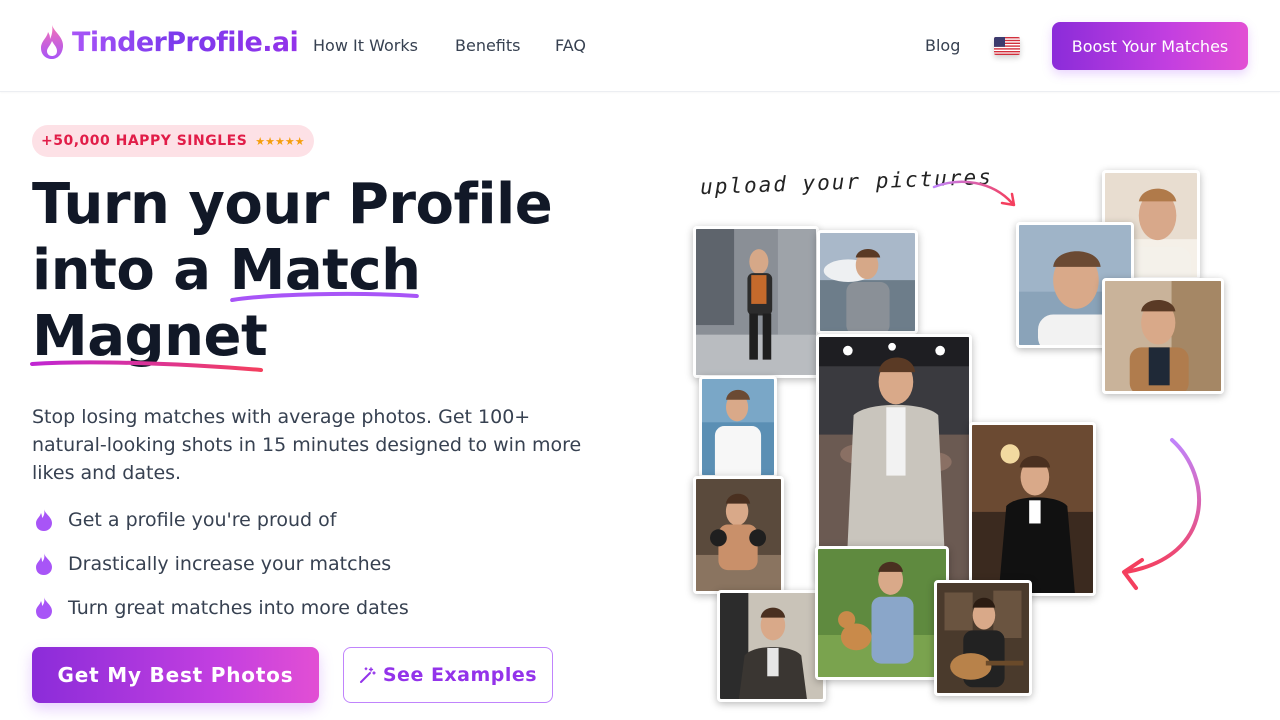  I want to click on get-best-photos-button: Get My Best Photos, so click(175, 675).